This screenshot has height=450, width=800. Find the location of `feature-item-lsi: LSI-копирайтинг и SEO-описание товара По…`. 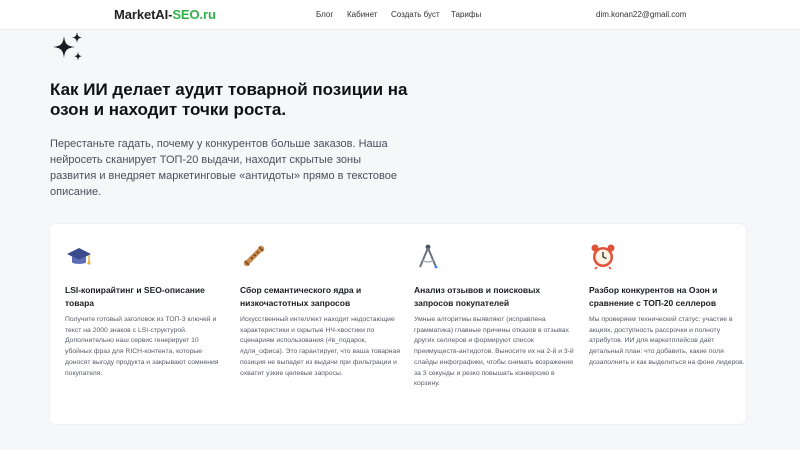

feature-item-lsi: LSI-копирайтинг и SEO-описание товара По… is located at coordinates (145, 310).